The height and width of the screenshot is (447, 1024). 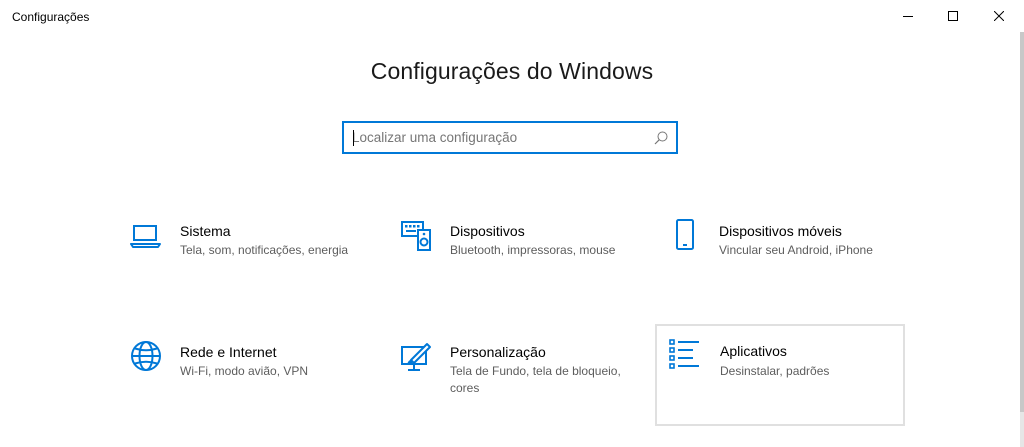 What do you see at coordinates (51, 17) in the screenshot?
I see `window-title: Configurações` at bounding box center [51, 17].